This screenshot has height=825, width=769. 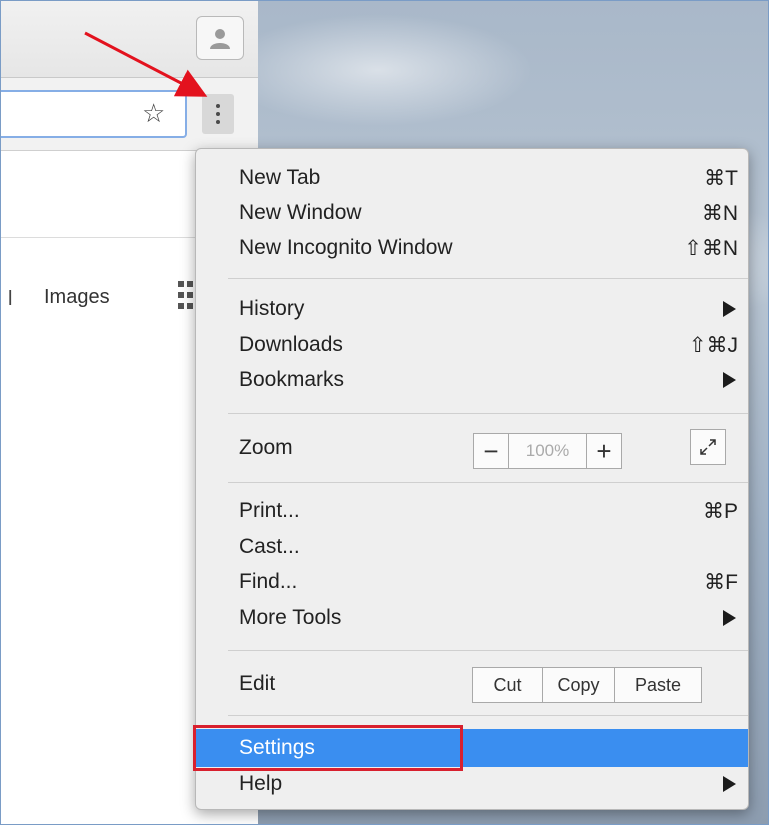 What do you see at coordinates (291, 344) in the screenshot?
I see `menu-item-label: Downloads` at bounding box center [291, 344].